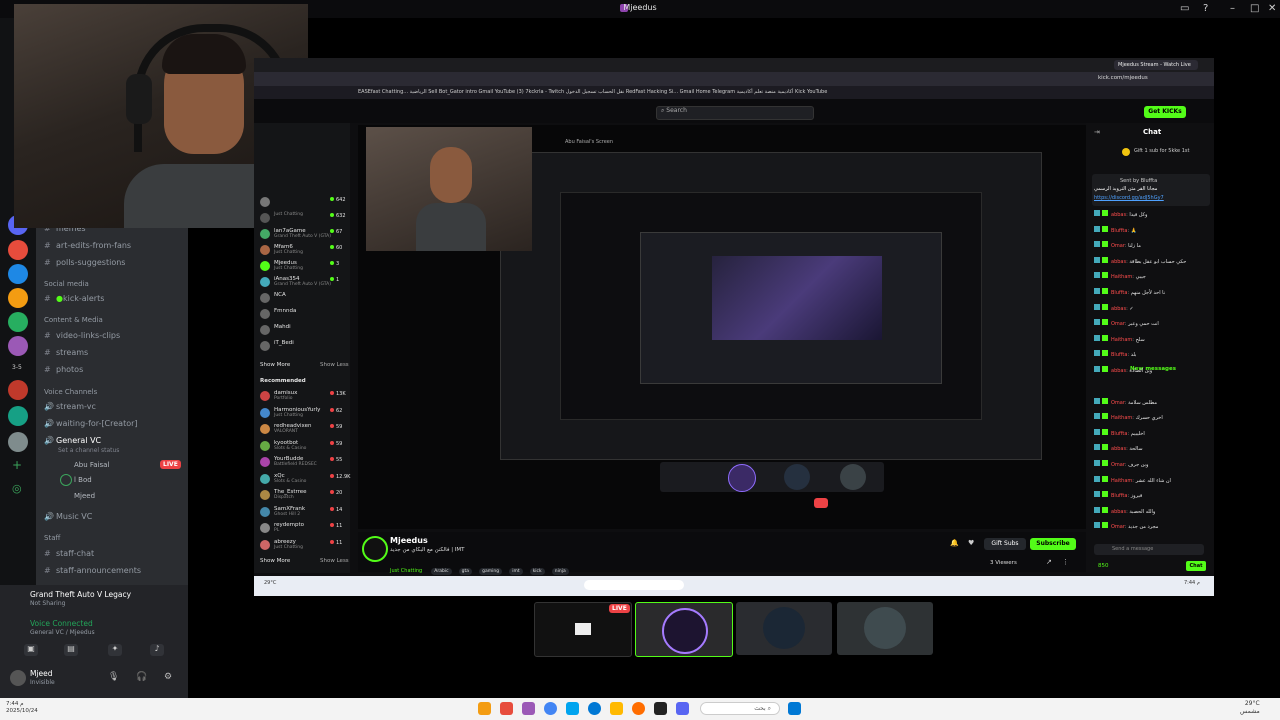  What do you see at coordinates (1126, 323) in the screenshot?
I see `chat-message: Omar: انت حمي وعبر` at bounding box center [1126, 323].